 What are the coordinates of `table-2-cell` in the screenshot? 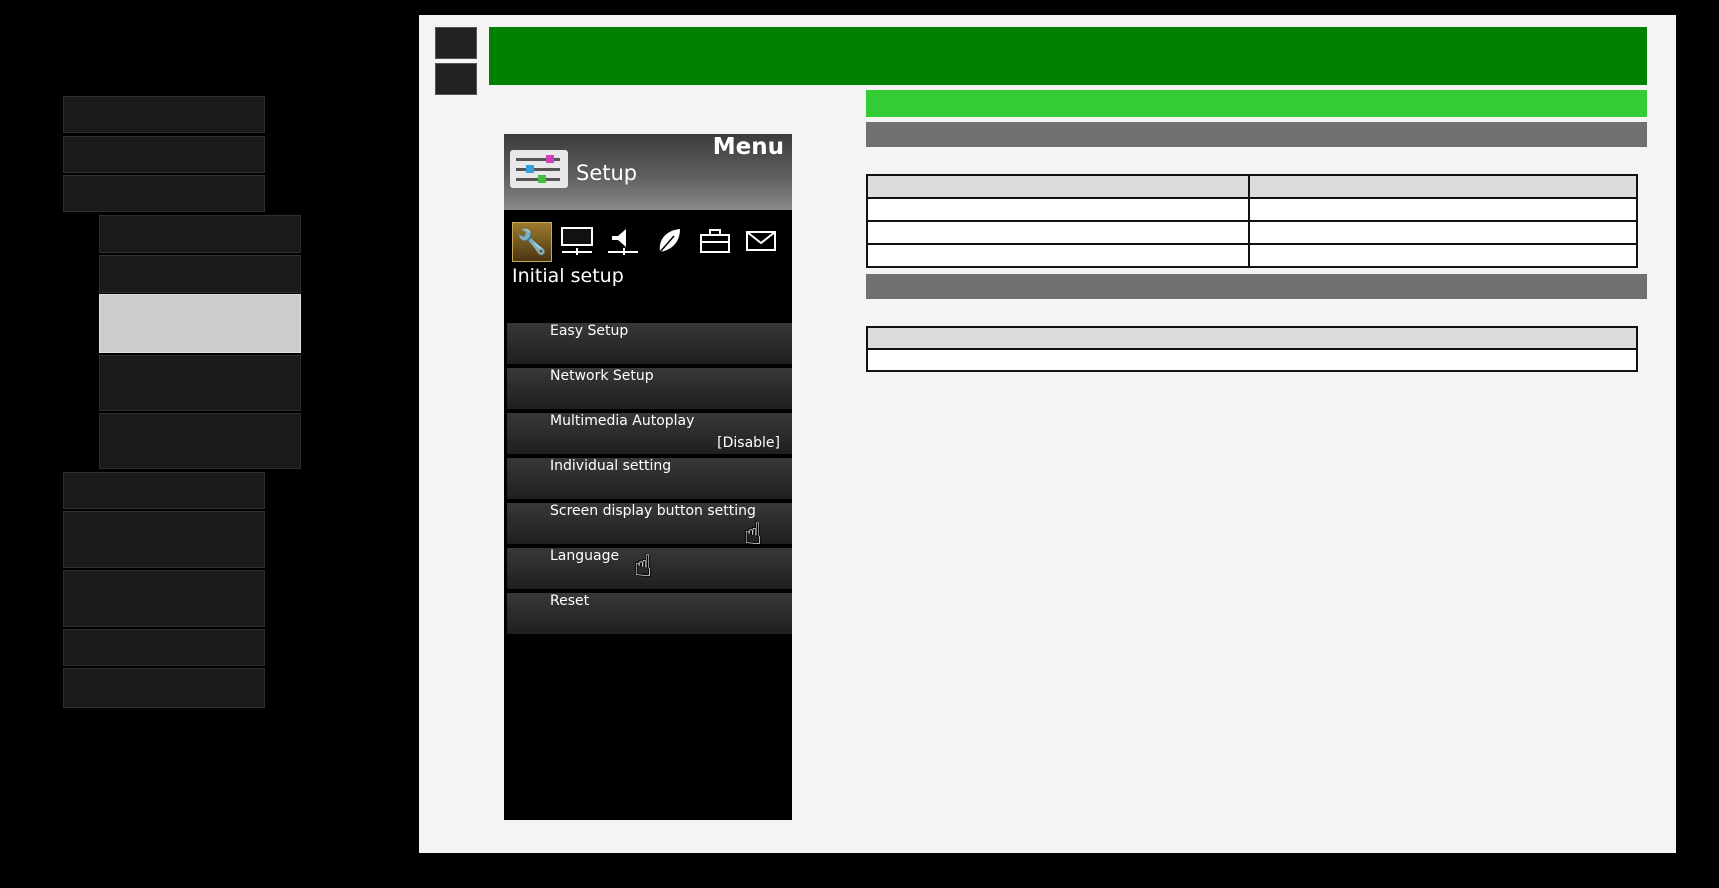 It's located at (1252, 360).